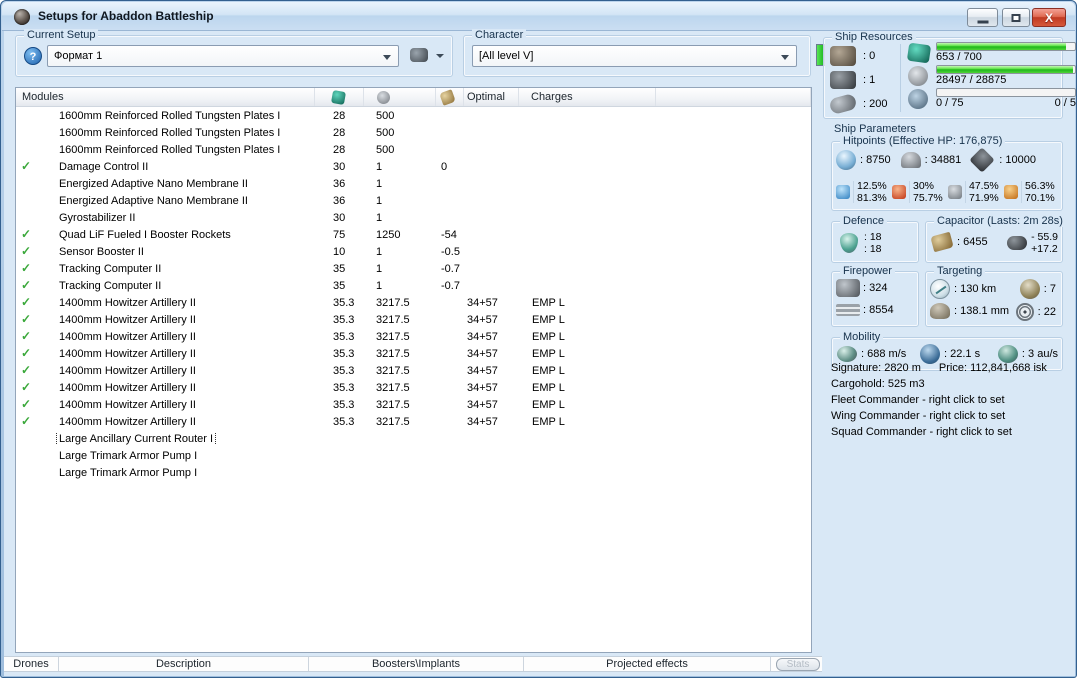 This screenshot has width=1077, height=678. I want to click on modules-table-header: Modules Optimal Charges, so click(413, 97).